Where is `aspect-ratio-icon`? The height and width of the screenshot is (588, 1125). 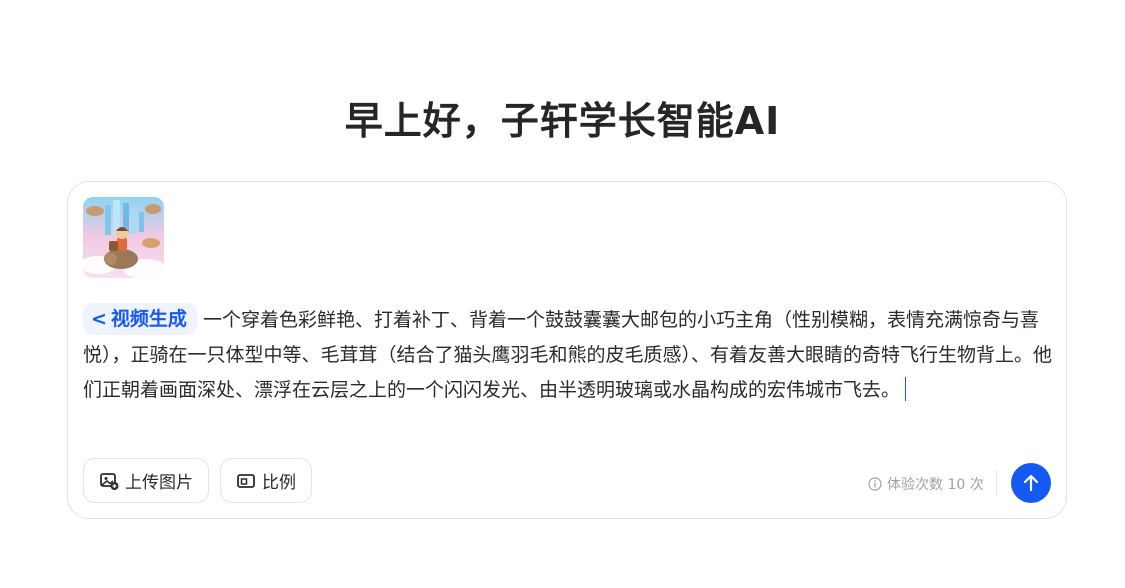 aspect-ratio-icon is located at coordinates (246, 480).